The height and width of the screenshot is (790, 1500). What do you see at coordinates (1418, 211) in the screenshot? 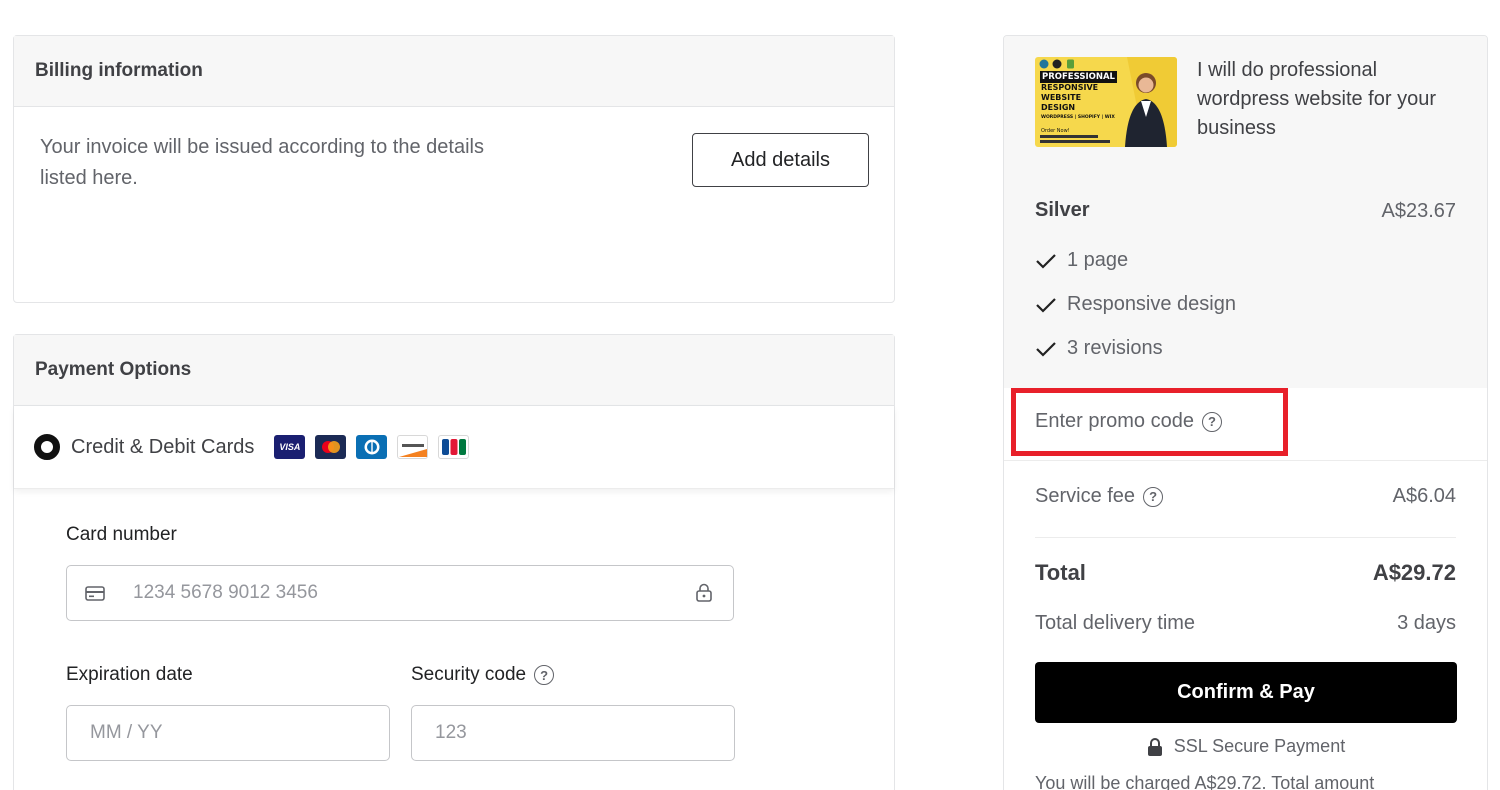
I see `package-price: A$23.67` at bounding box center [1418, 211].